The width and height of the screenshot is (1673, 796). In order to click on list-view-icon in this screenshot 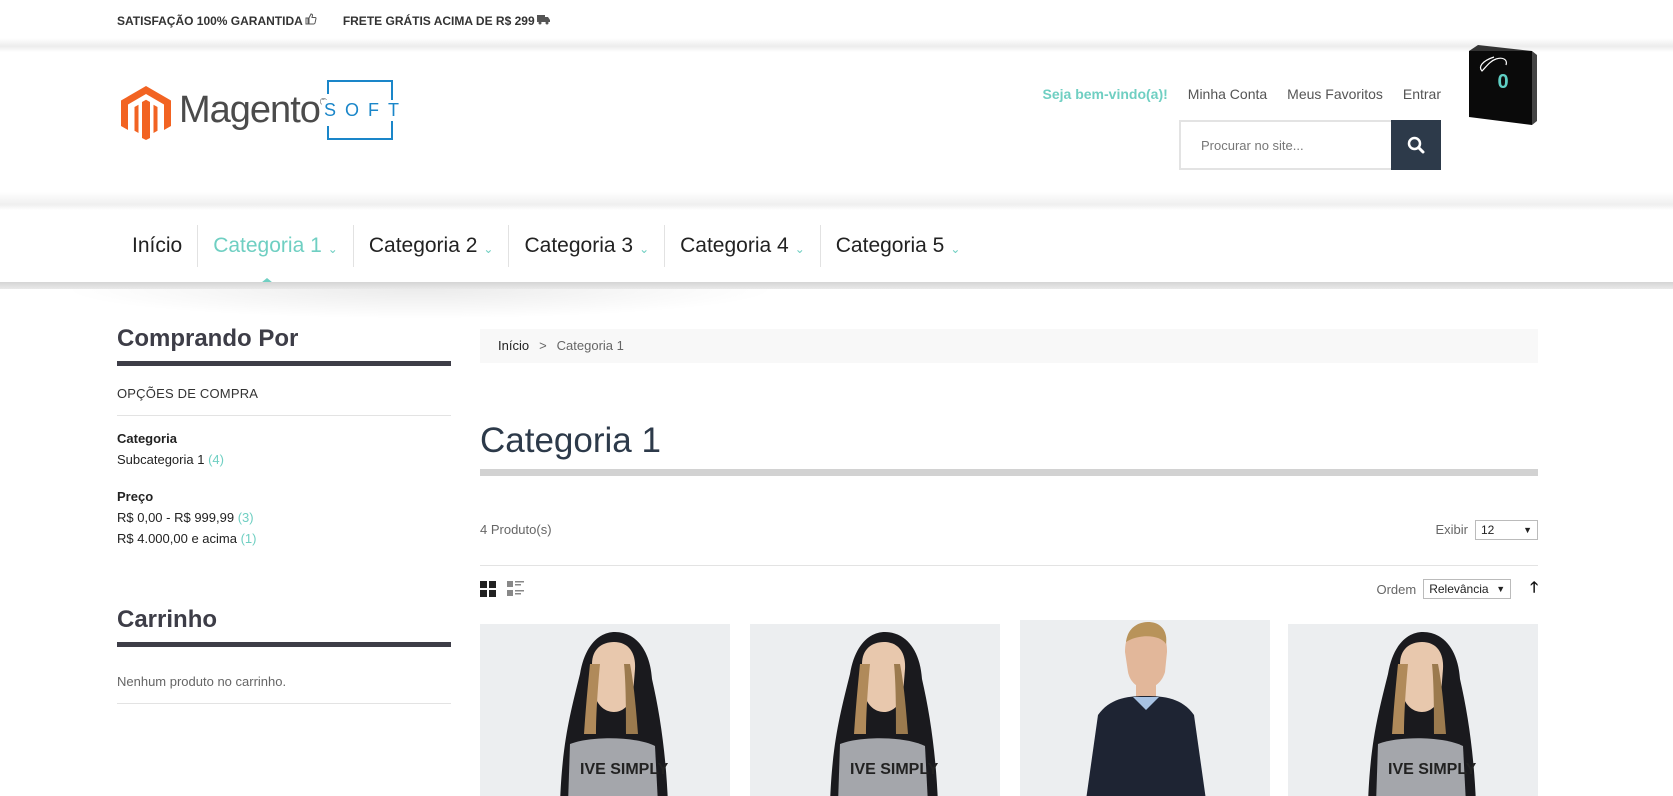, I will do `click(516, 589)`.